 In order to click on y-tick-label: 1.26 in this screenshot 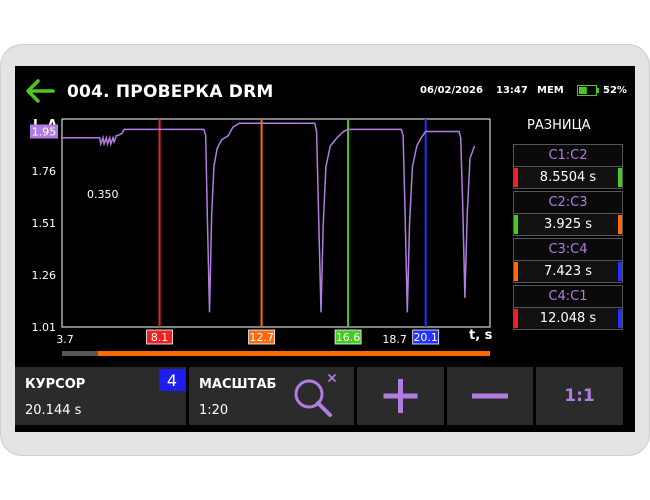, I will do `click(44, 275)`.